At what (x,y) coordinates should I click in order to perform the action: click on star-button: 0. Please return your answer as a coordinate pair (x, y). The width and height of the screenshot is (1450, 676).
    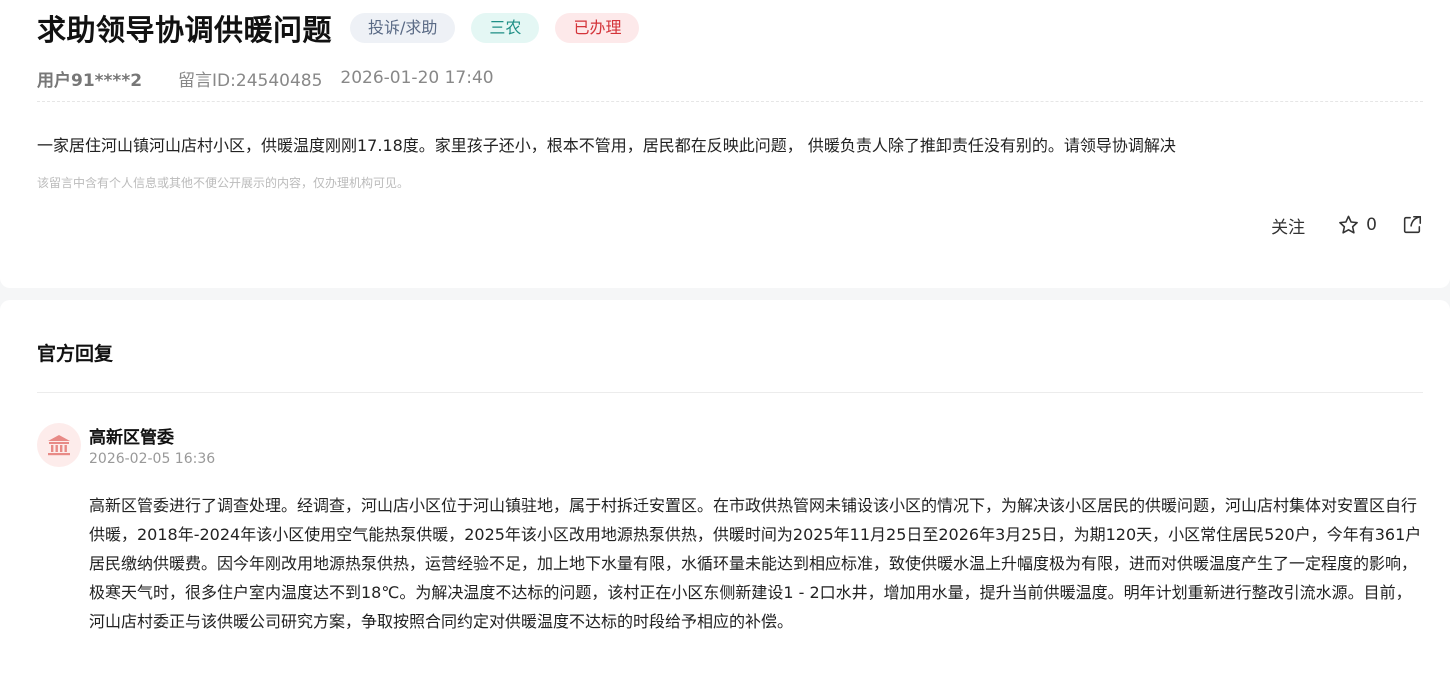
    Looking at the image, I should click on (1357, 225).